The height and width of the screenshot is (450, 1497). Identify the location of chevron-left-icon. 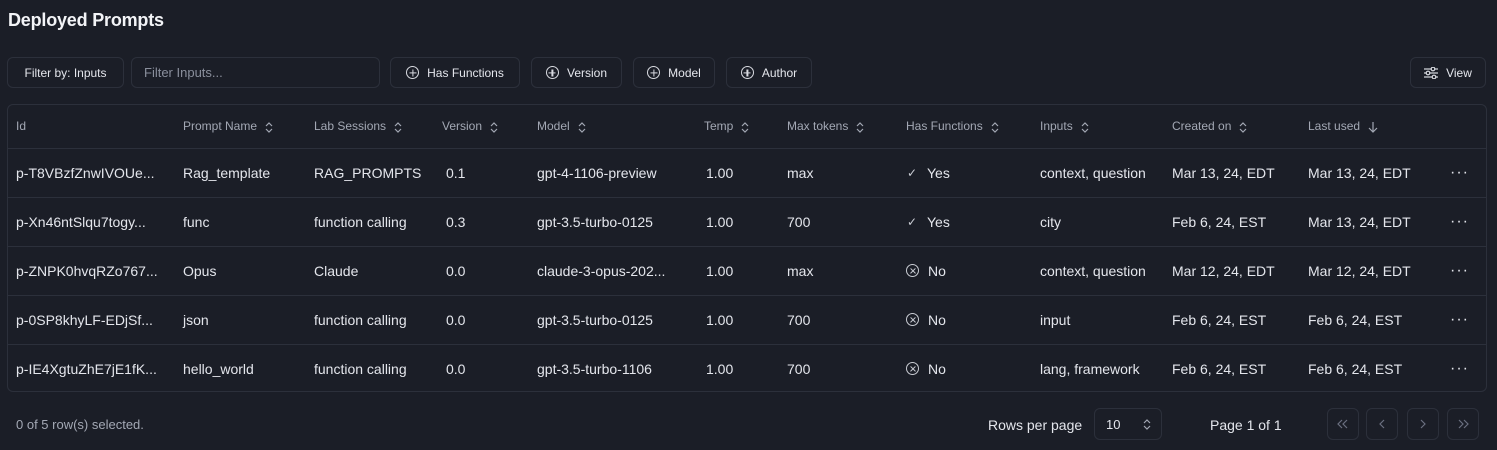
(1382, 424).